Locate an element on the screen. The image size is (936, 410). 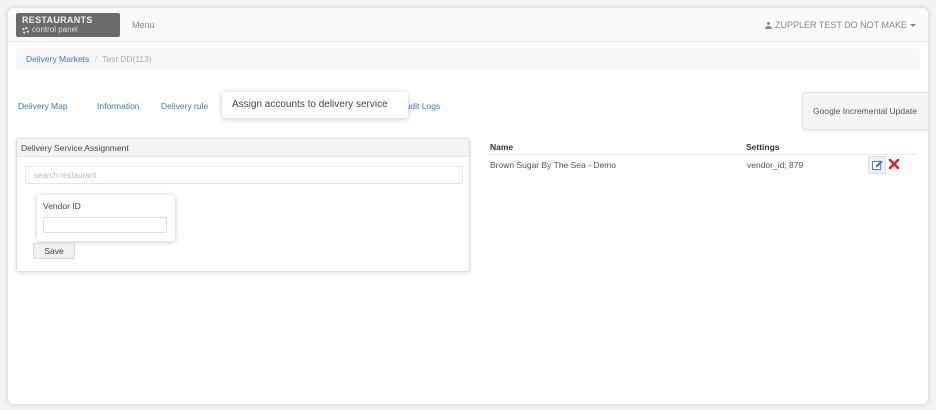
breadcrumb-current: Test DD(113) is located at coordinates (127, 59).